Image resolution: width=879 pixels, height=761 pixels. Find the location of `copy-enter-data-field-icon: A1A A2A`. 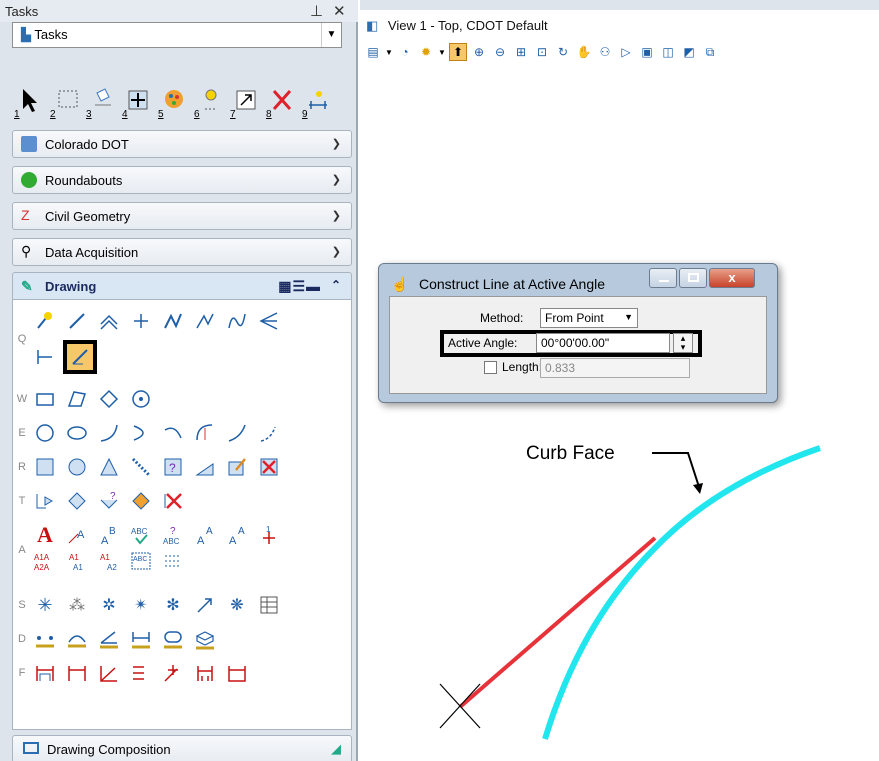

copy-enter-data-field-icon: A1A A2A is located at coordinates (45, 561).